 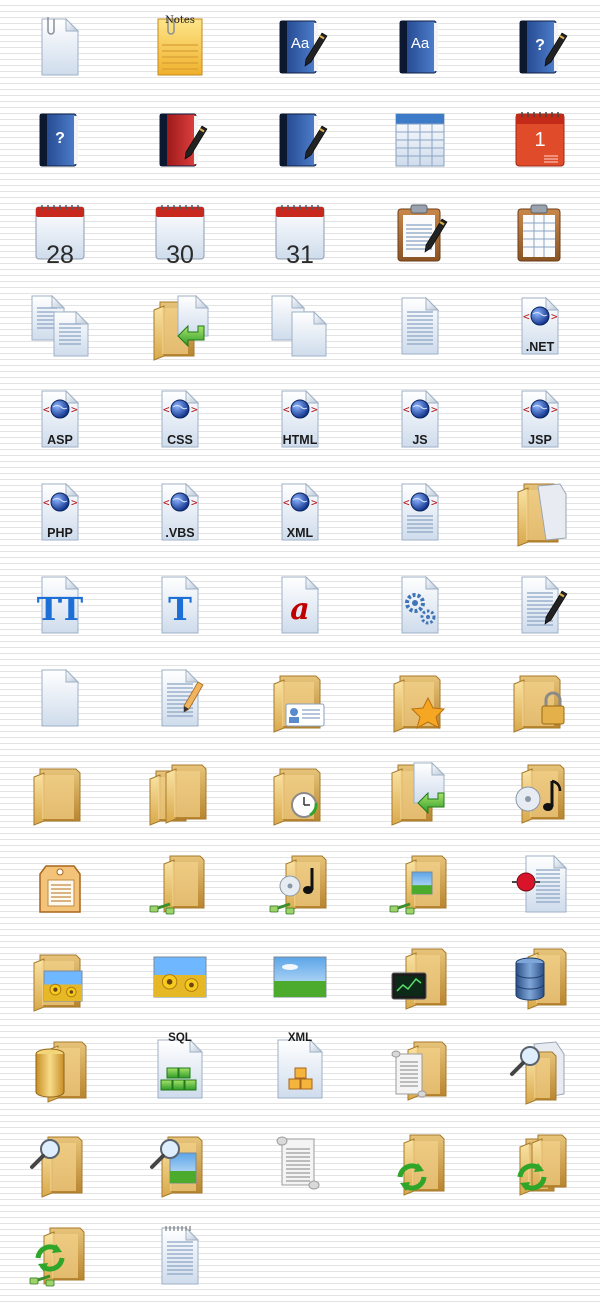 I want to click on folder-move-document-icon, so click(x=418, y=793).